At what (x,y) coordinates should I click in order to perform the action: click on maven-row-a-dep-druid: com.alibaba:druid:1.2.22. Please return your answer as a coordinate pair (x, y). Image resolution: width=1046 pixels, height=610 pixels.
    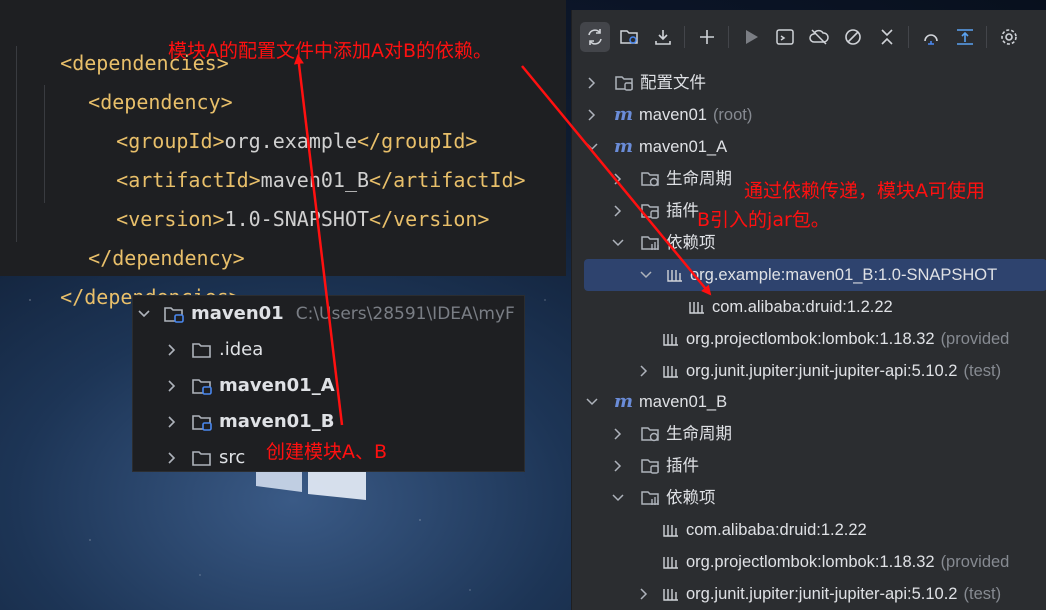
    Looking at the image, I should click on (790, 307).